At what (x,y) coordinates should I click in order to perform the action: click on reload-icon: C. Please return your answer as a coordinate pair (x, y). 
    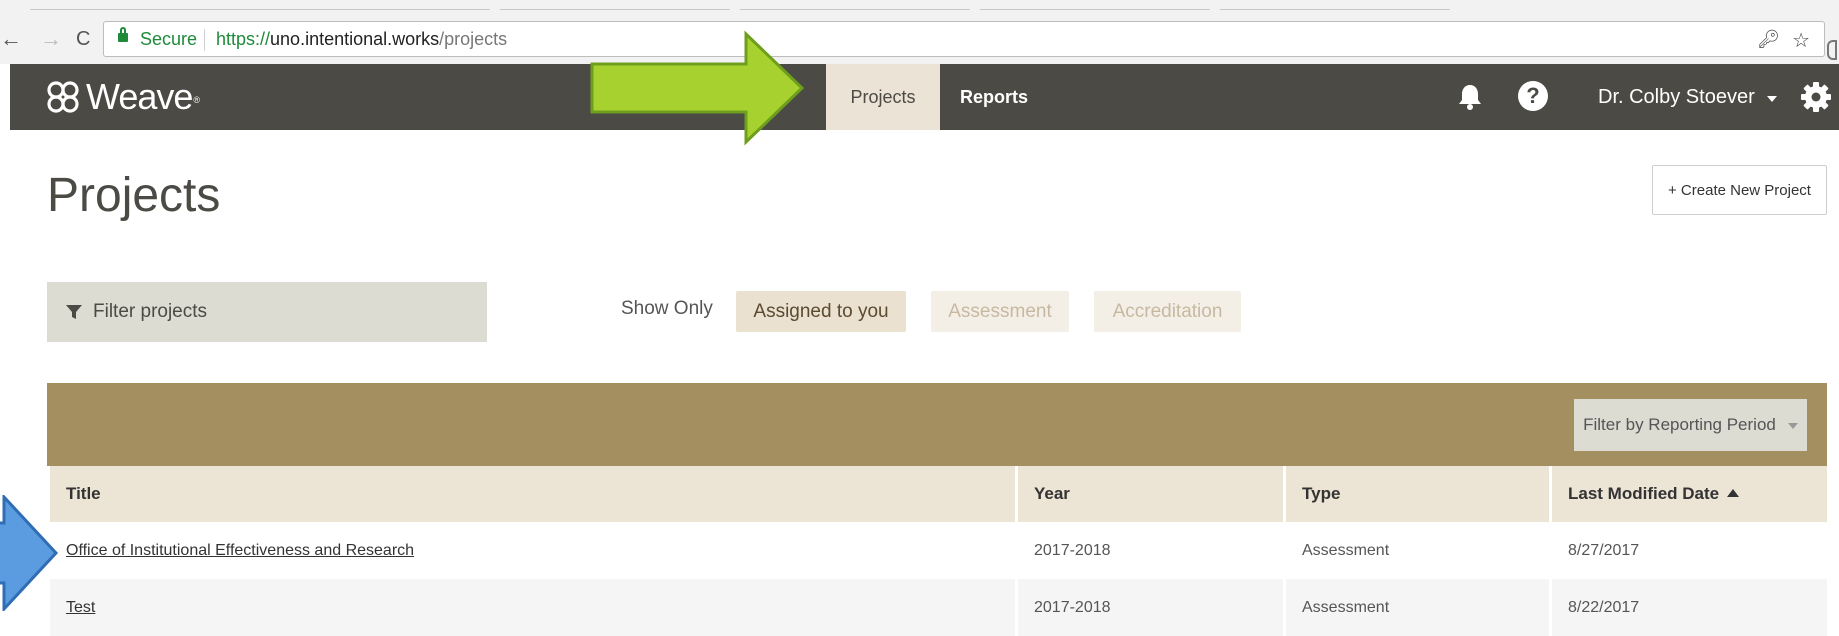
    Looking at the image, I should click on (83, 39).